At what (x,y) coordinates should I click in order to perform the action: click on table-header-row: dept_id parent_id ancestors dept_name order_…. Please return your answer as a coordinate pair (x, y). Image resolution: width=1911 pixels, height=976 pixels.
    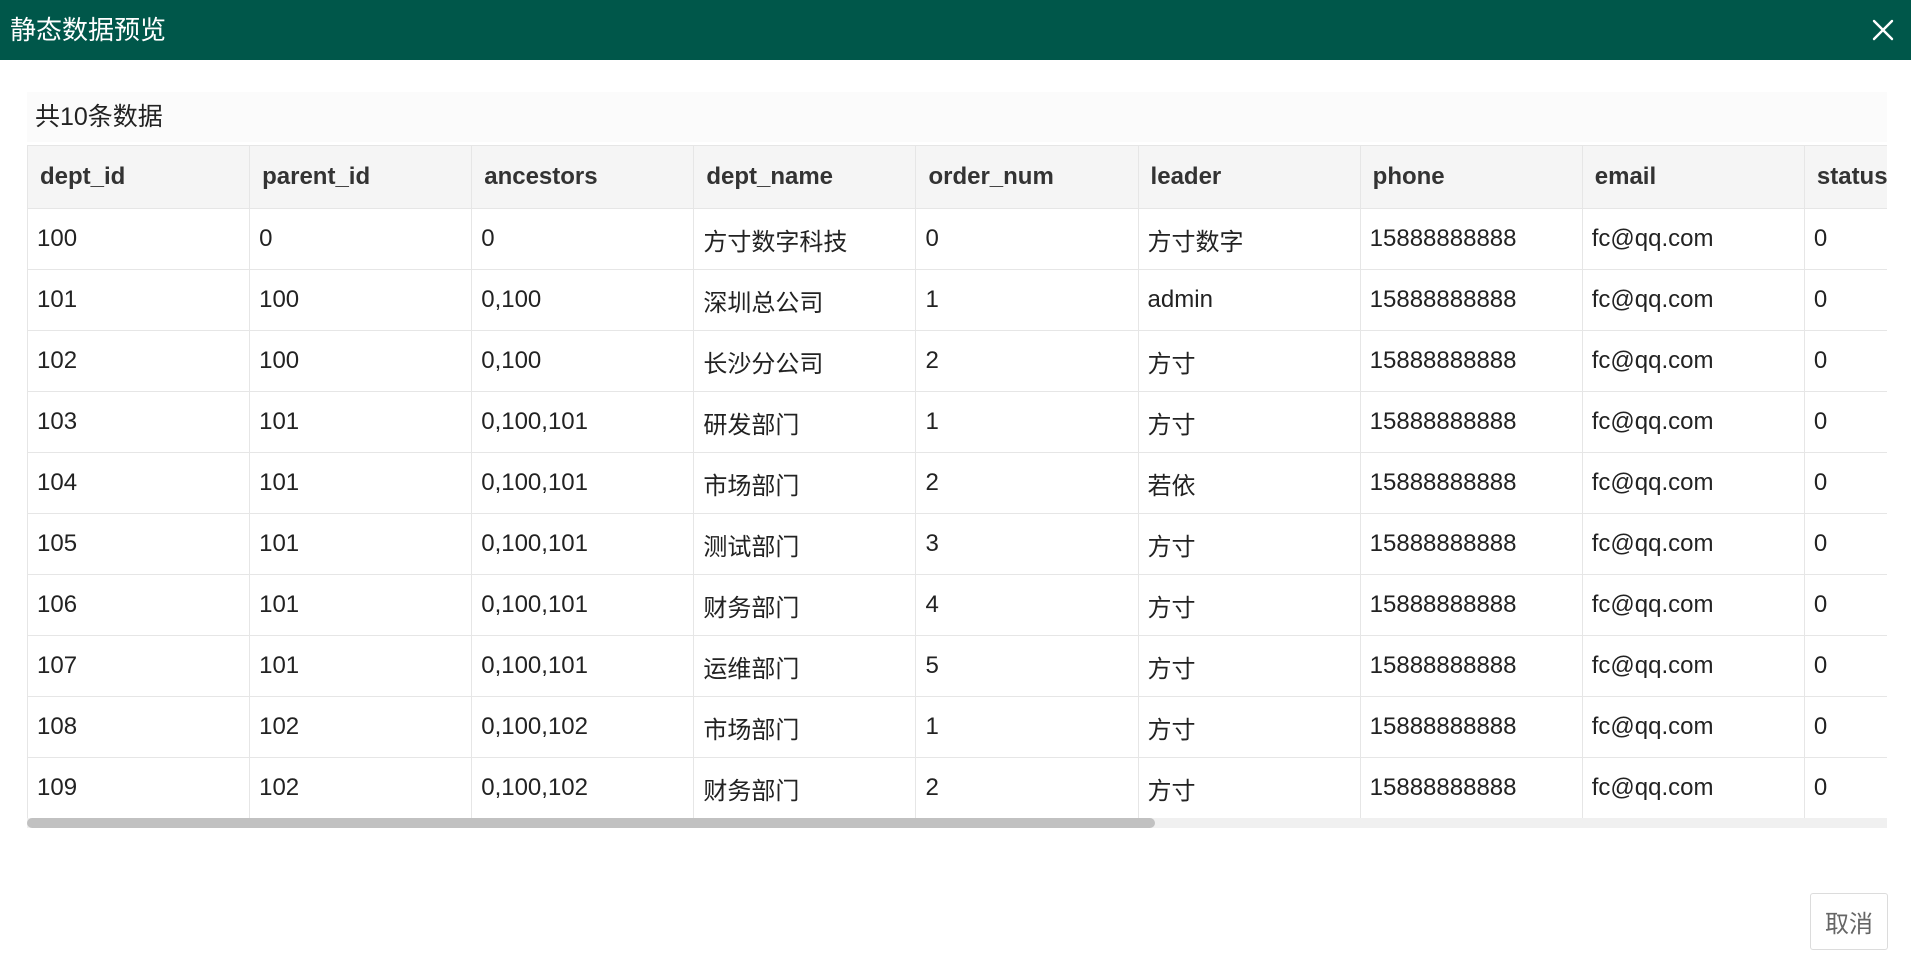
    Looking at the image, I should click on (957, 177).